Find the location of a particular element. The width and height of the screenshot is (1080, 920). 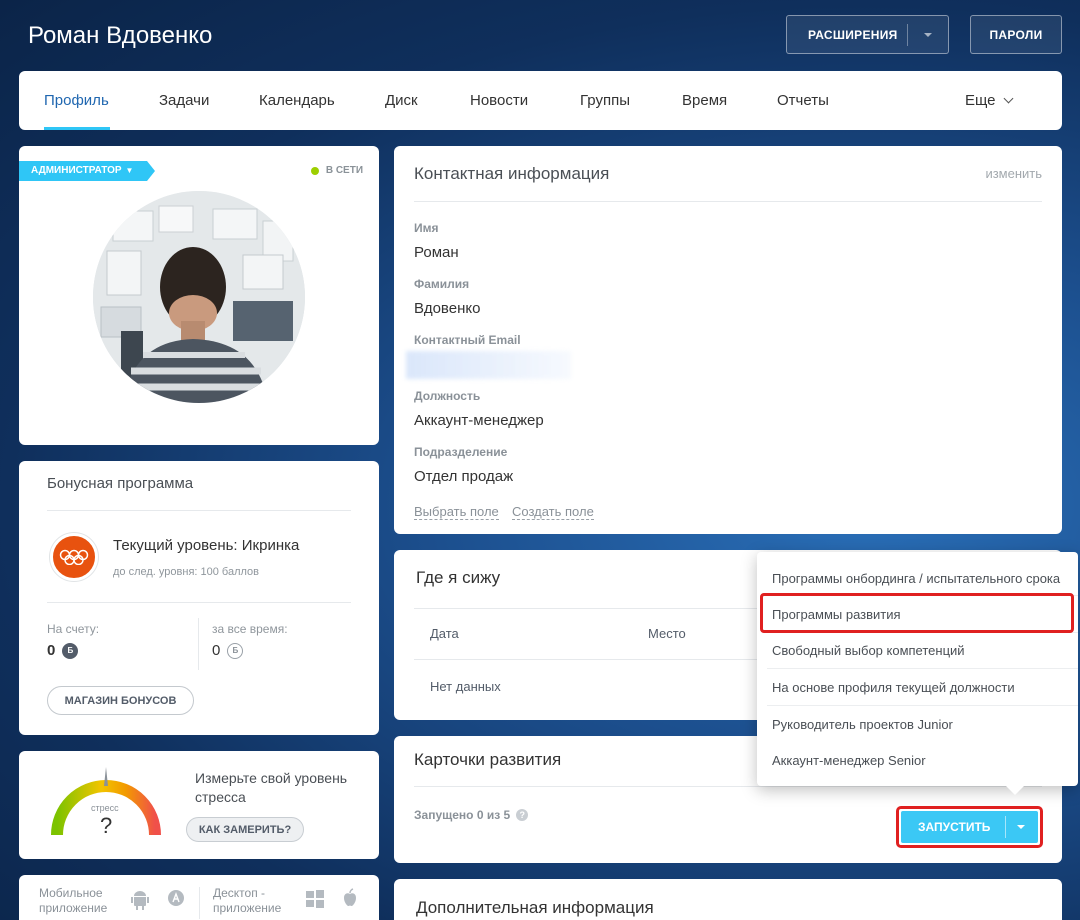

tab-time: Время is located at coordinates (704, 100).